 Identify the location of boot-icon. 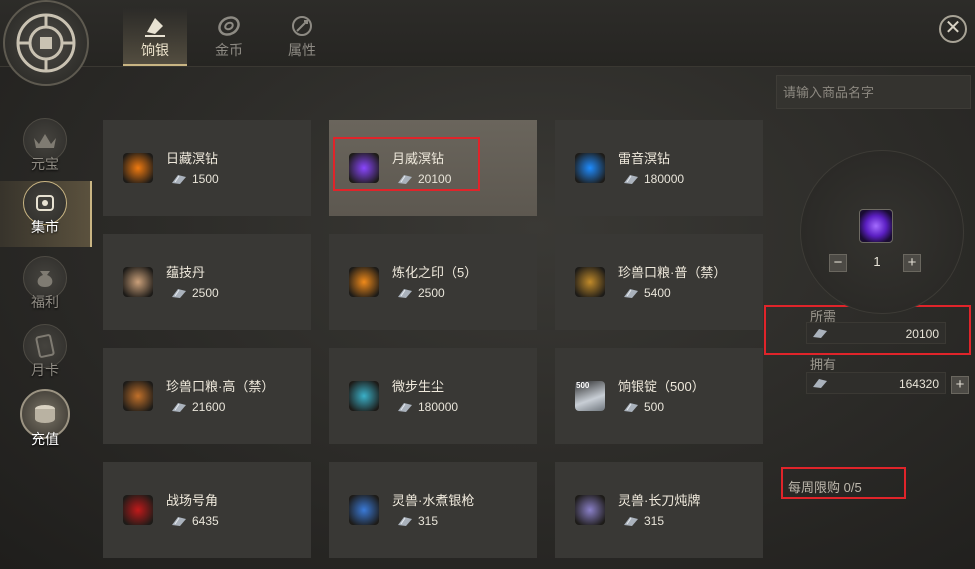
(364, 396).